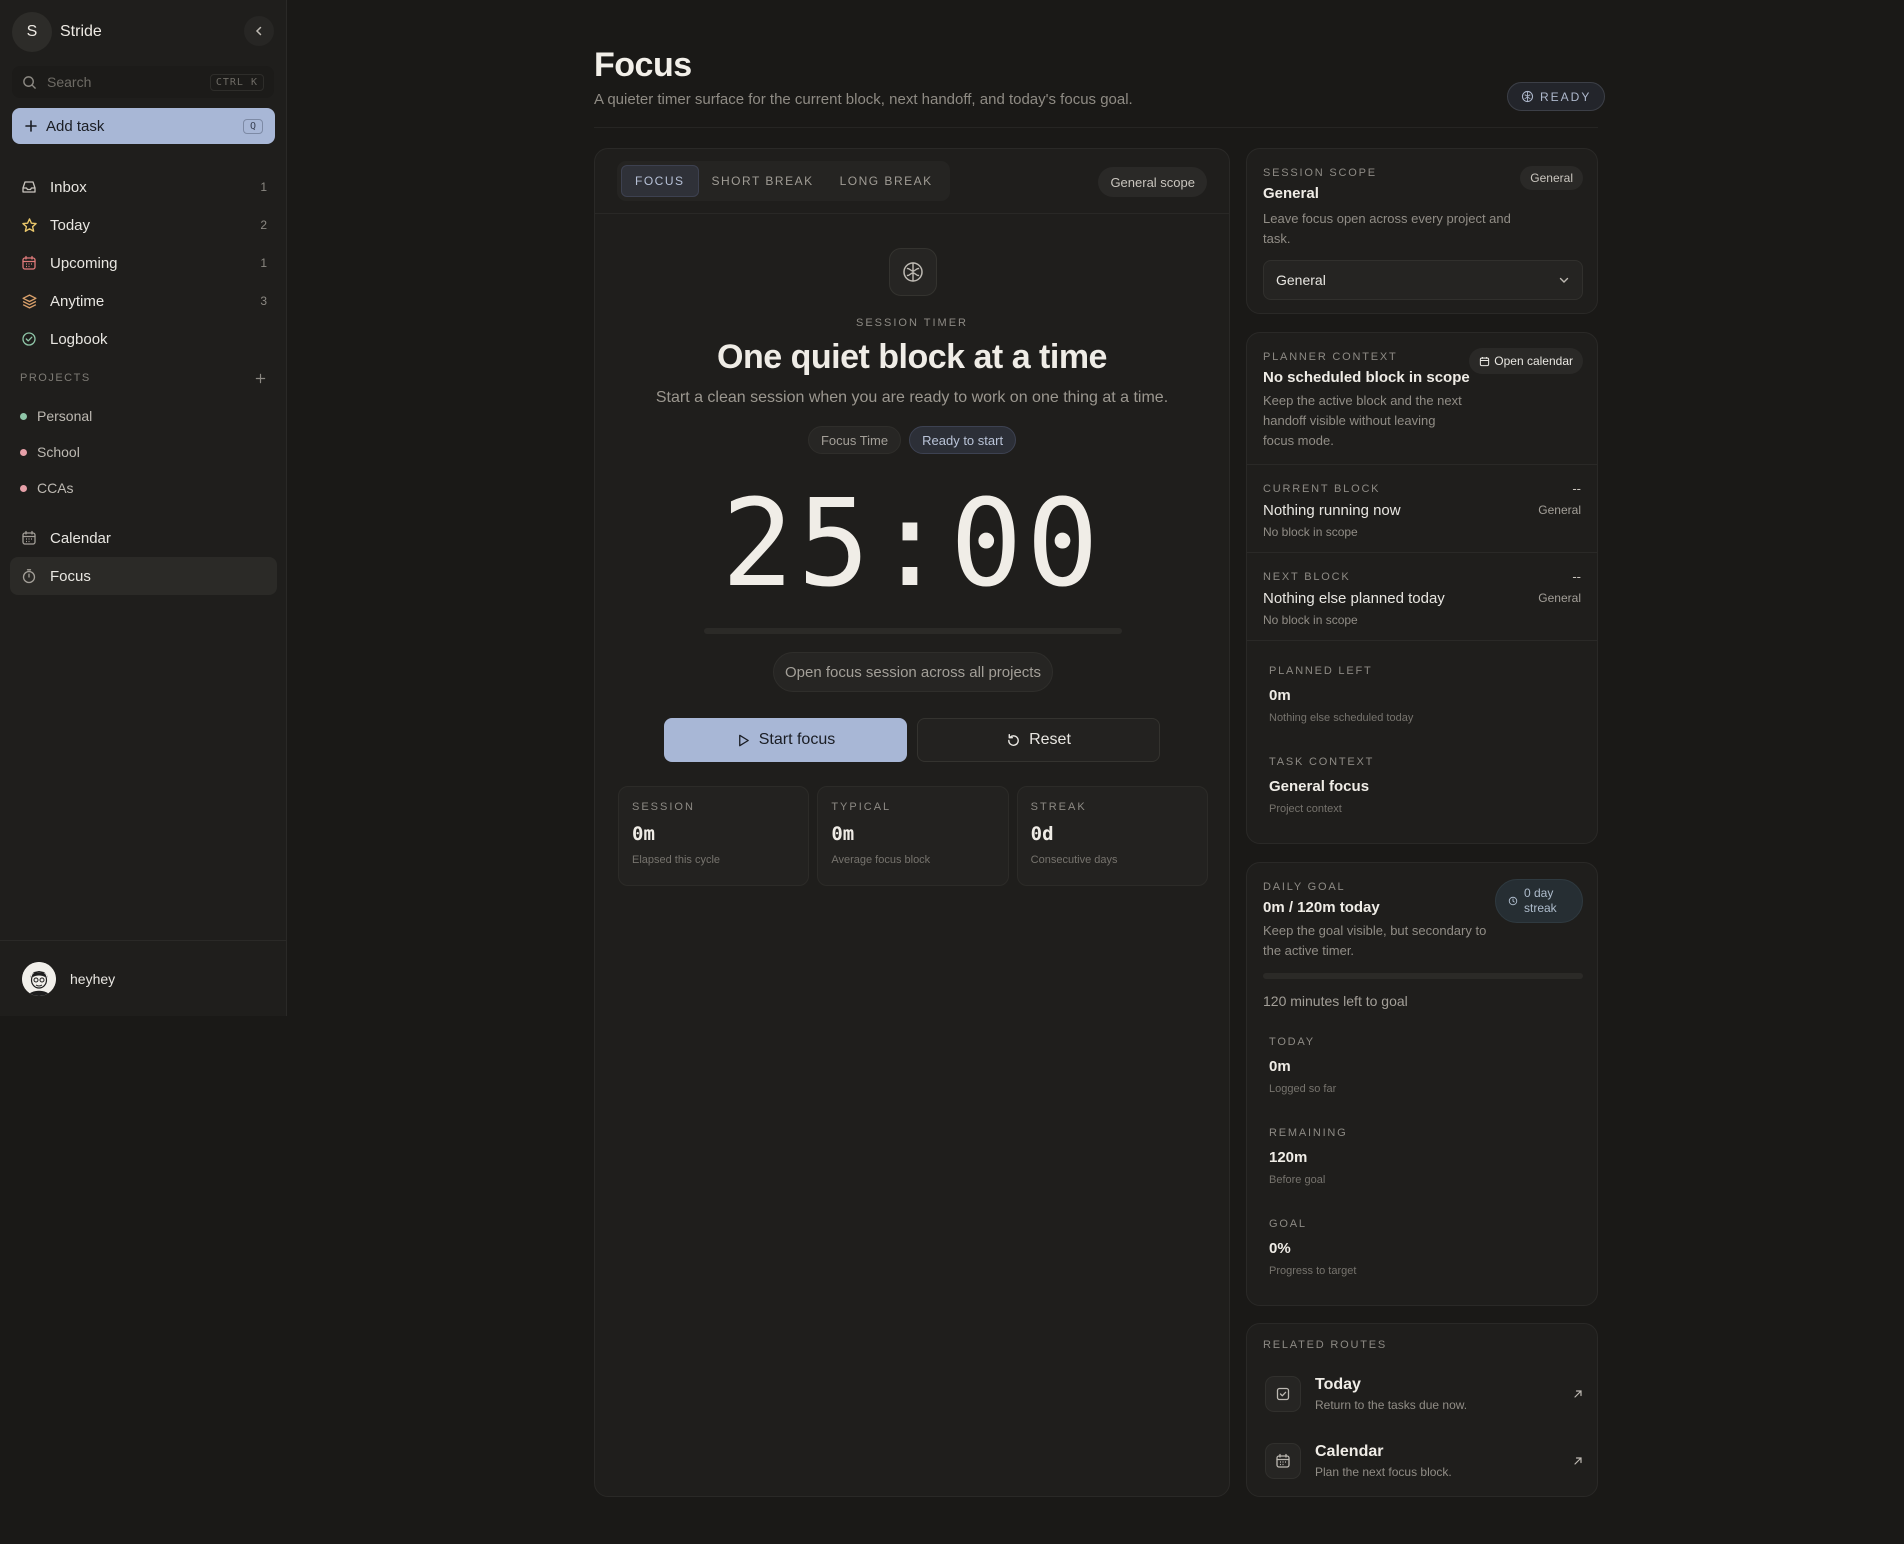 This screenshot has height=1544, width=1904. What do you see at coordinates (143, 225) in the screenshot?
I see `sidebar-item-today: Today 2` at bounding box center [143, 225].